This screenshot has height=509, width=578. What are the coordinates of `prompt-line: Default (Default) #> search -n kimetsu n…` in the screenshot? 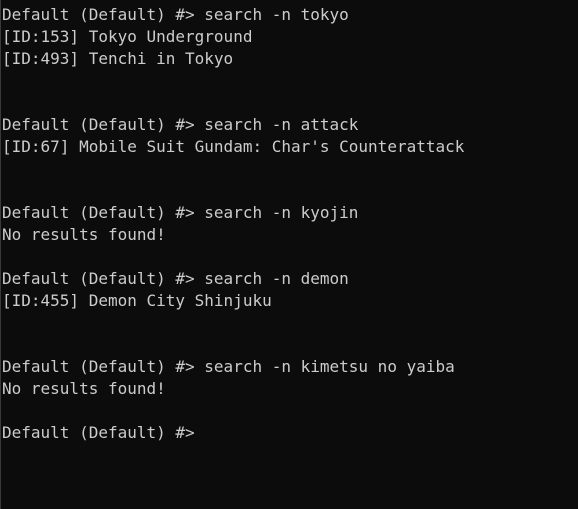 It's located at (228, 366).